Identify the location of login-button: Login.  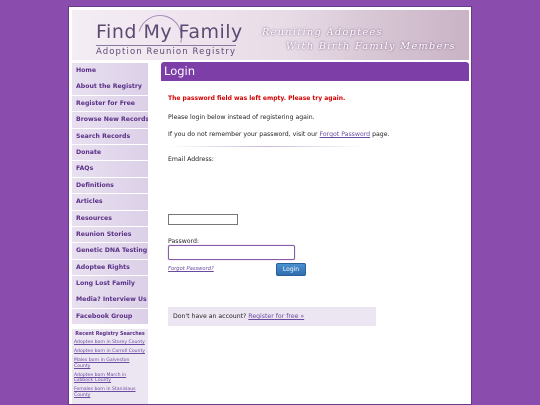
(291, 269).